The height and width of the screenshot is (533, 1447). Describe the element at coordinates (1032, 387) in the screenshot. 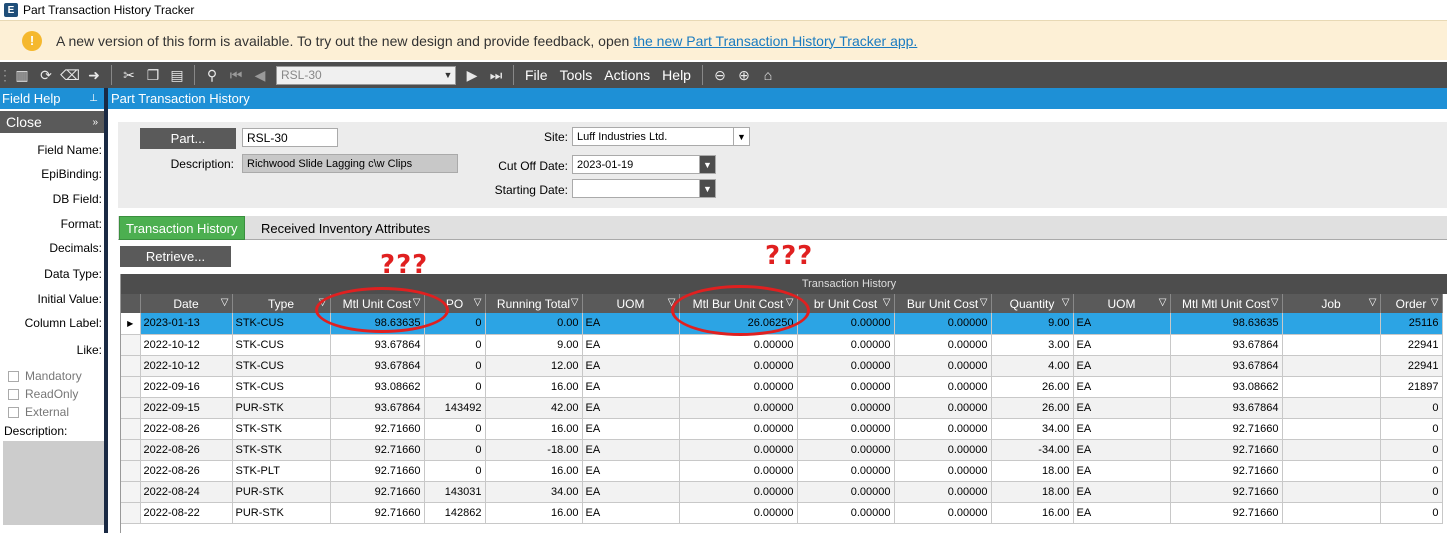

I see `table-cell: 26.00` at that location.